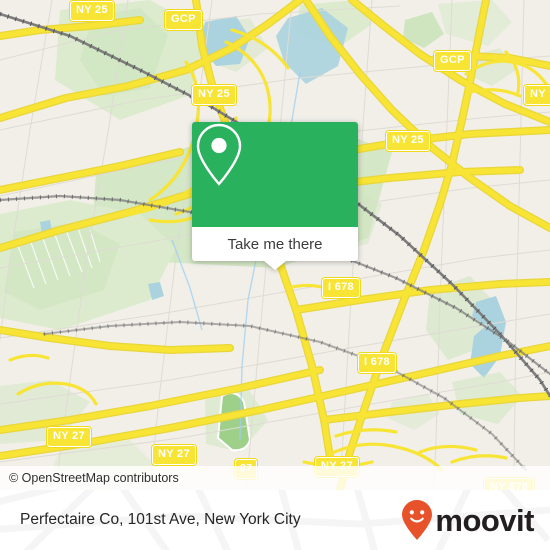 This screenshot has height=550, width=550. What do you see at coordinates (417, 520) in the screenshot?
I see `moovit-smiley-pin-icon` at bounding box center [417, 520].